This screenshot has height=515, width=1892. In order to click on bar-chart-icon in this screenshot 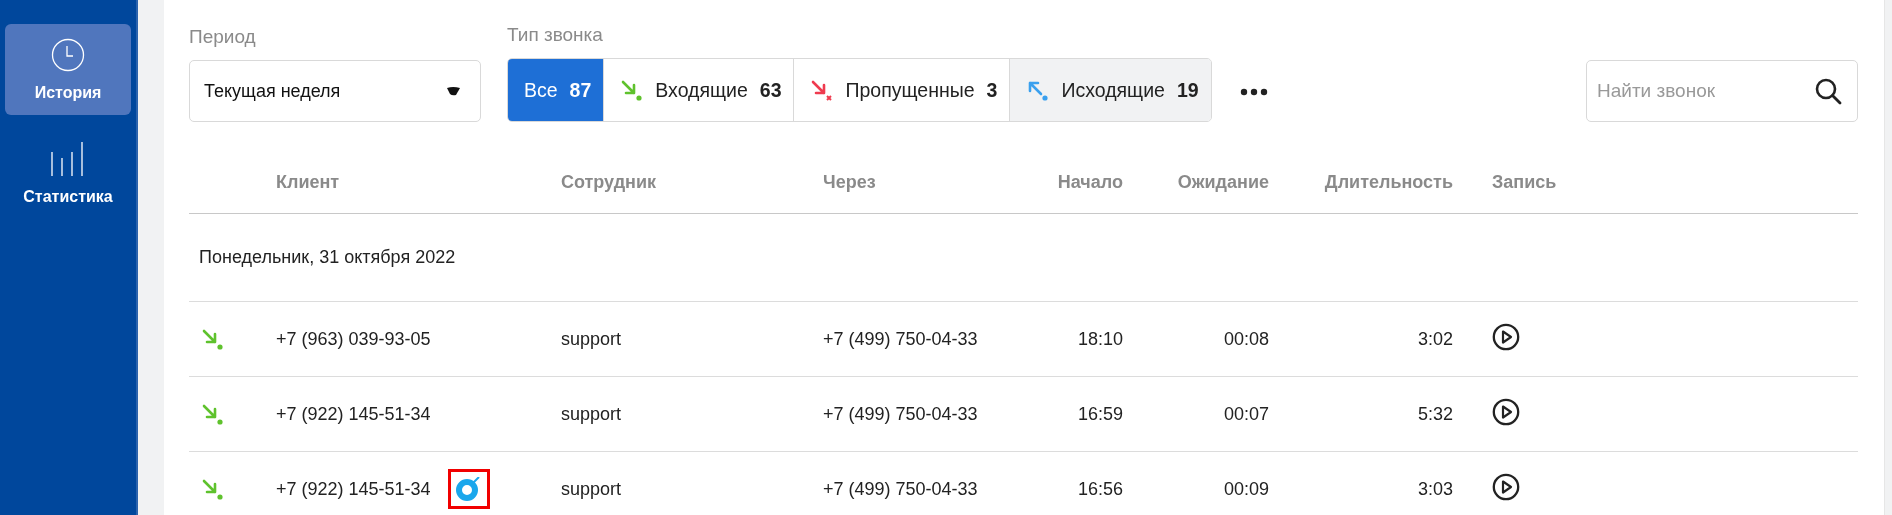, I will do `click(68, 157)`.